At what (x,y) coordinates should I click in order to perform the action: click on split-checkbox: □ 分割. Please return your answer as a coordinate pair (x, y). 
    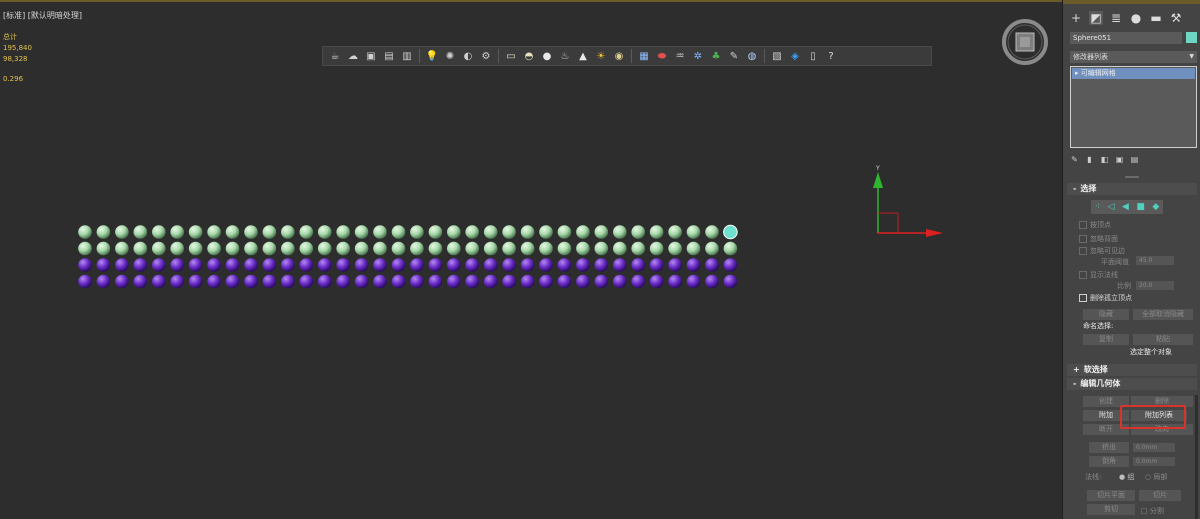
    Looking at the image, I should click on (1152, 511).